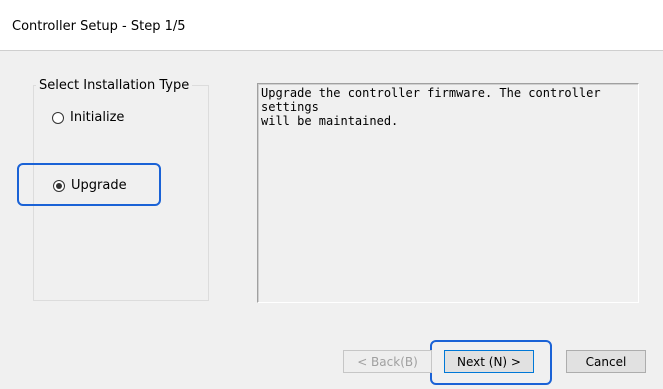 This screenshot has height=389, width=663. I want to click on upgrade-radio: Upgrade, so click(90, 185).